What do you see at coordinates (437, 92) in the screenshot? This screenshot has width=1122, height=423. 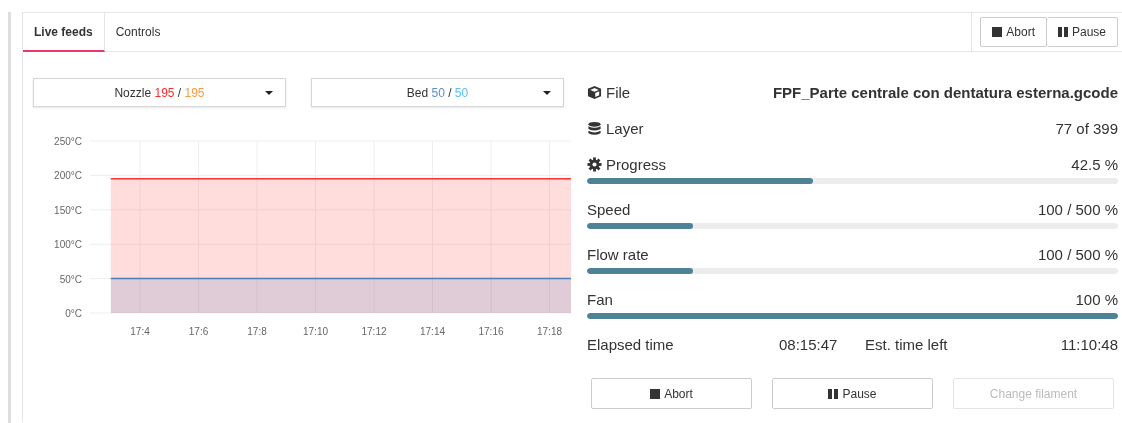 I see `temperature-dropdown: Bed 50 / 50` at bounding box center [437, 92].